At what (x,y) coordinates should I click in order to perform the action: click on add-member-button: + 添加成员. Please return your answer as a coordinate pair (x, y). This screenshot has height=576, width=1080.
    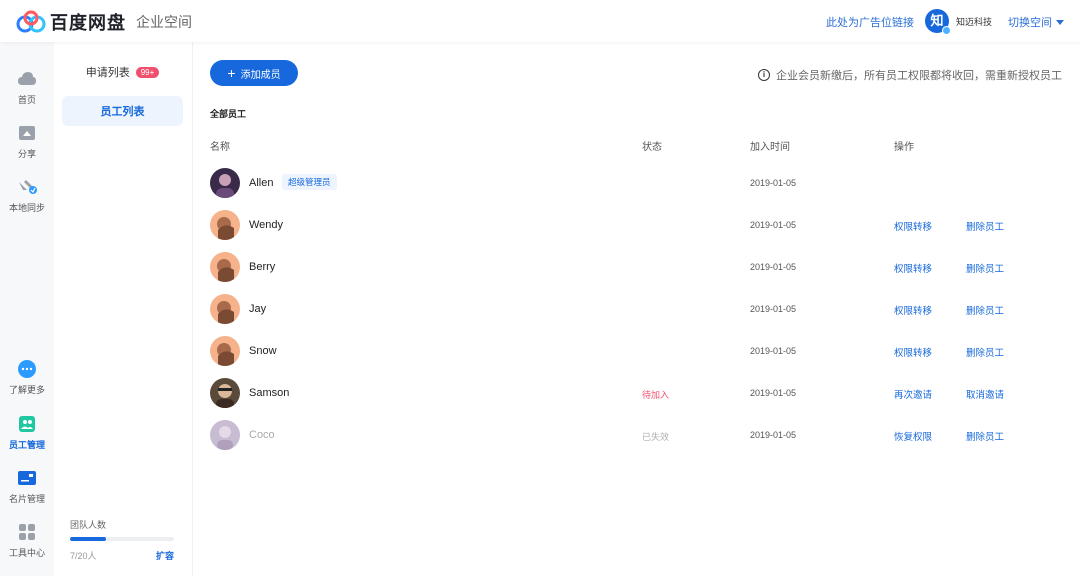
    Looking at the image, I should click on (254, 73).